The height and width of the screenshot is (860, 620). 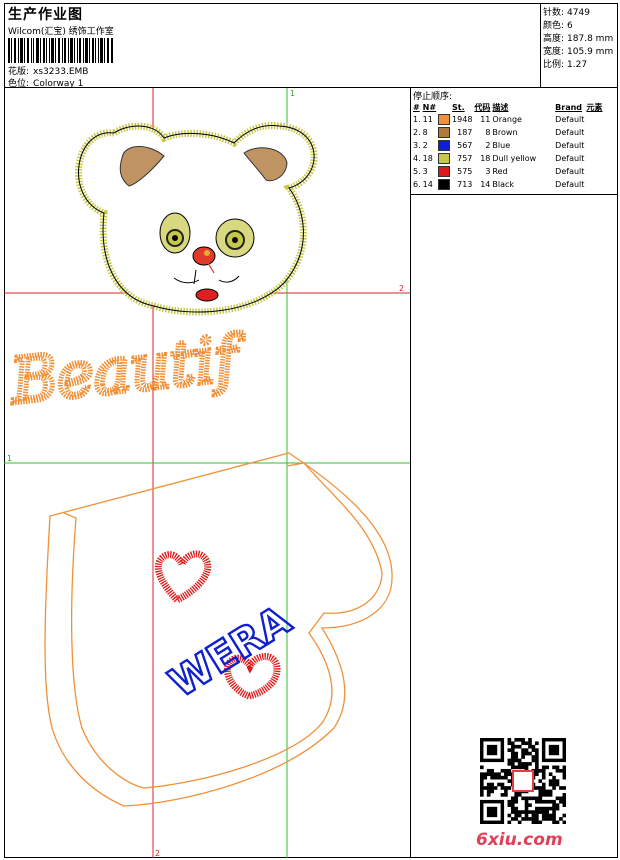 What do you see at coordinates (503, 184) in the screenshot?
I see `row-description: Black` at bounding box center [503, 184].